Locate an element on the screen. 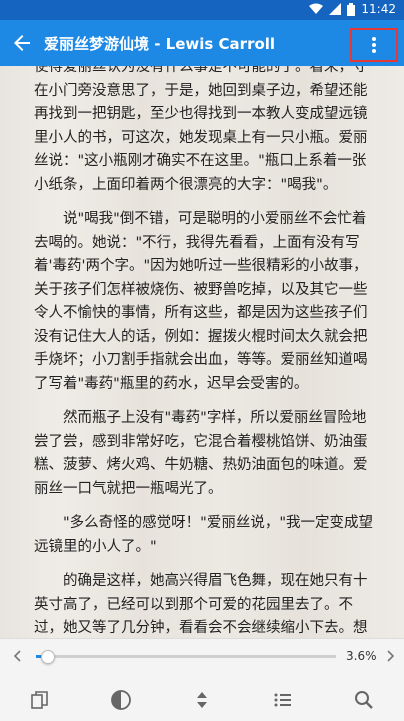 The width and height of the screenshot is (404, 721). chevron-left-icon is located at coordinates (18, 656).